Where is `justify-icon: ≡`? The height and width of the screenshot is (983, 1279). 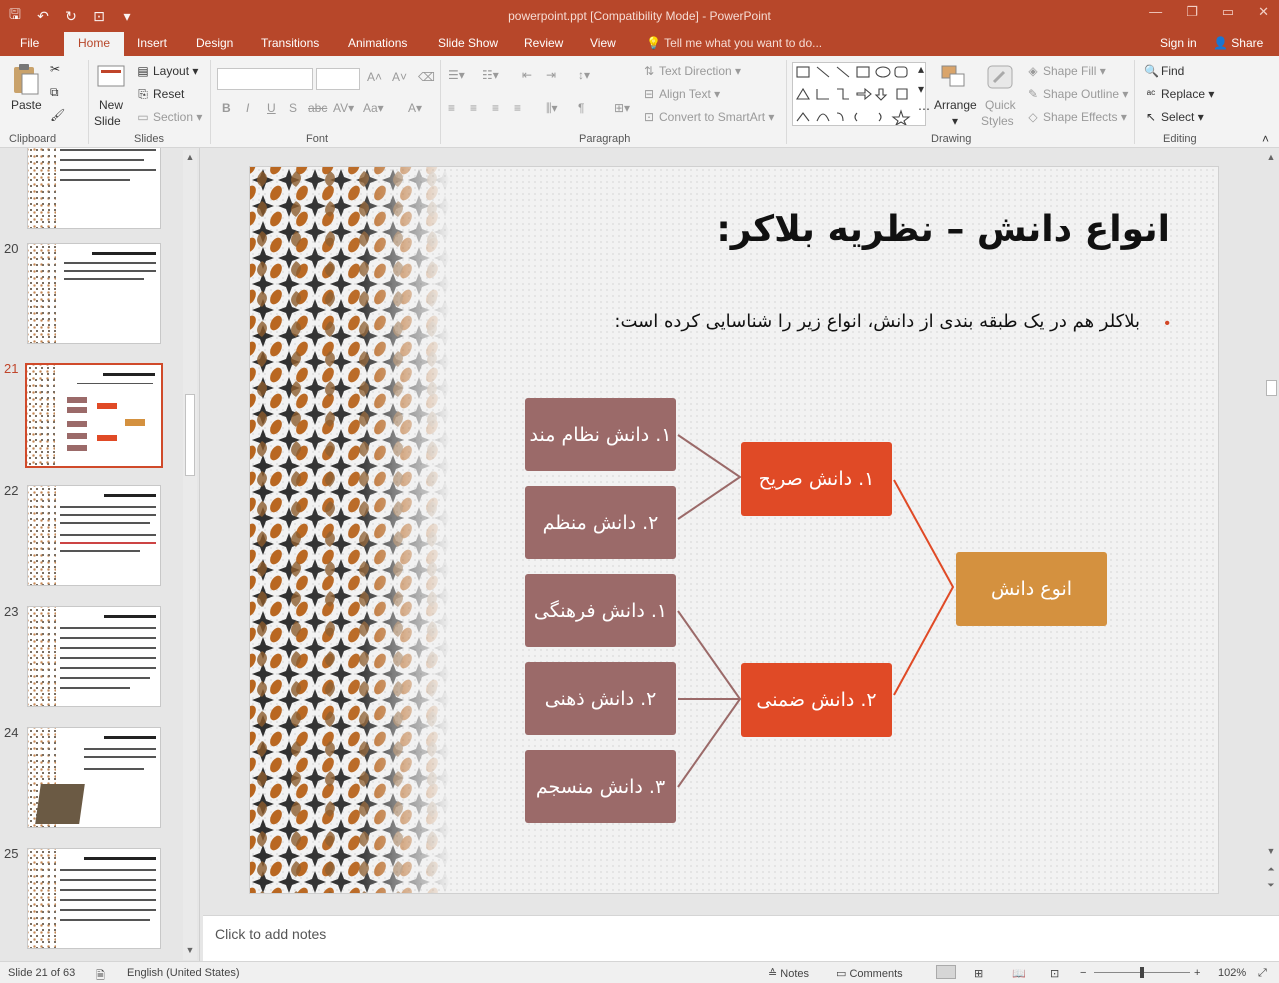
justify-icon: ≡ is located at coordinates (517, 108).